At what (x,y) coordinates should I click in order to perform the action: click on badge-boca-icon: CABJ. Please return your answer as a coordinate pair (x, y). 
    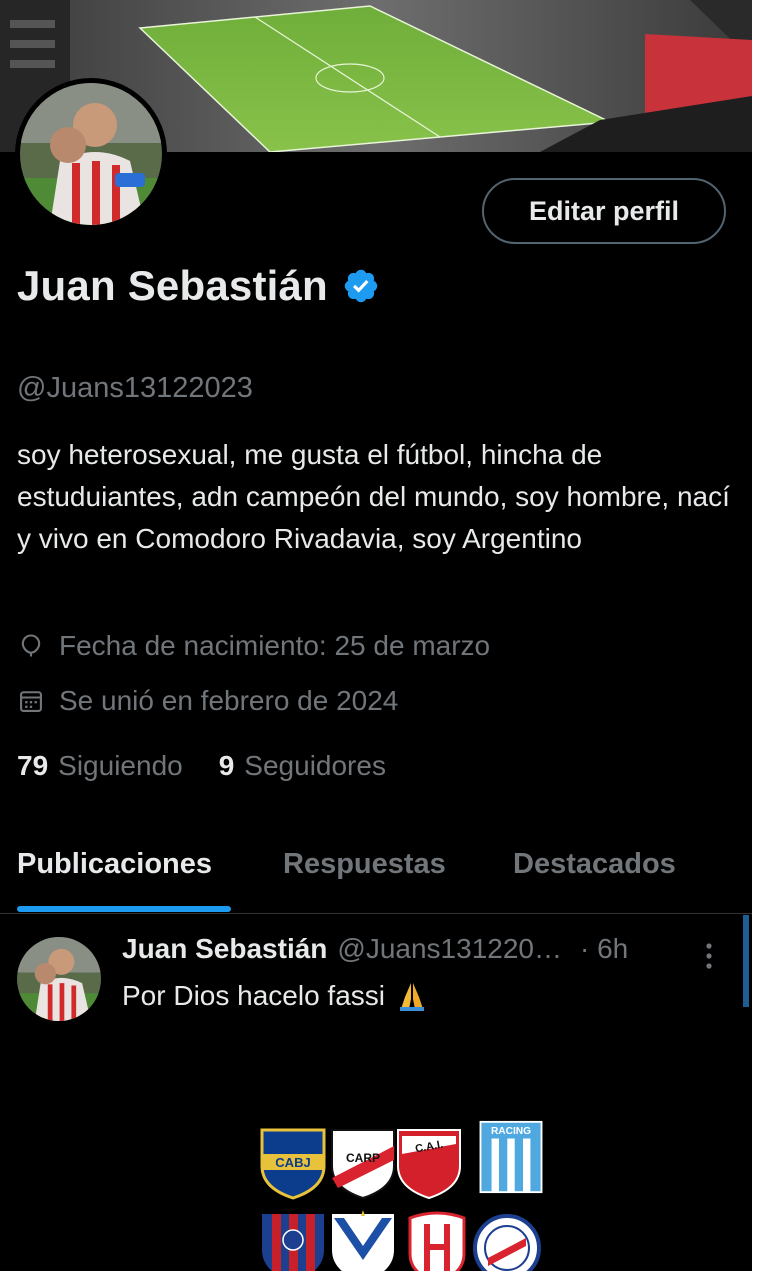
    Looking at the image, I should click on (293, 1164).